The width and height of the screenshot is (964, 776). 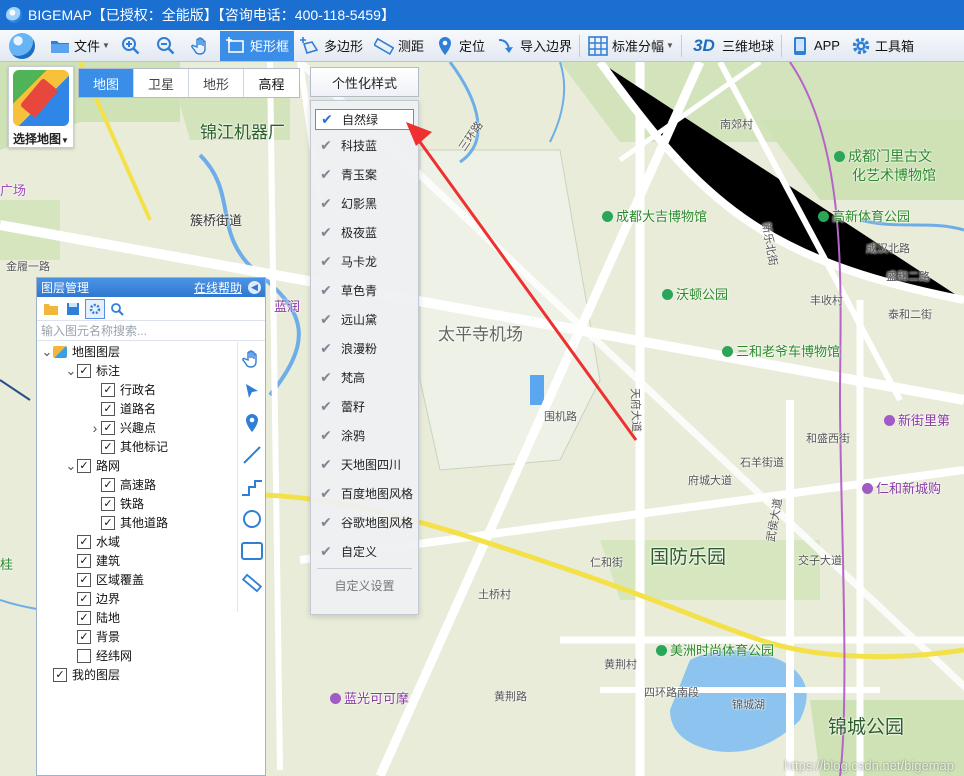 What do you see at coordinates (254, 287) in the screenshot?
I see `collapse-icon: ◀` at bounding box center [254, 287].